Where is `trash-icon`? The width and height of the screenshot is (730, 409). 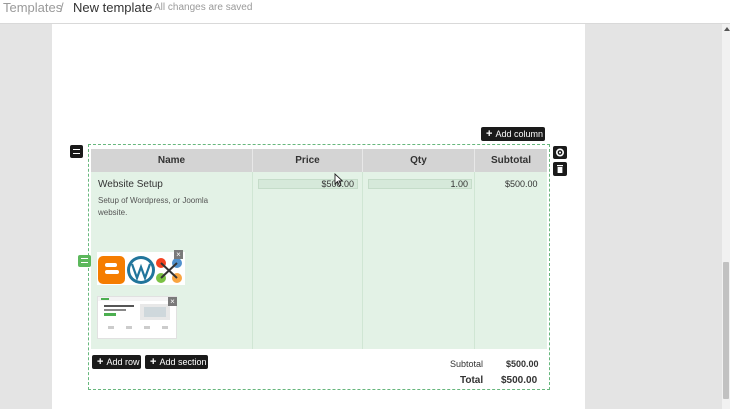 trash-icon is located at coordinates (560, 169).